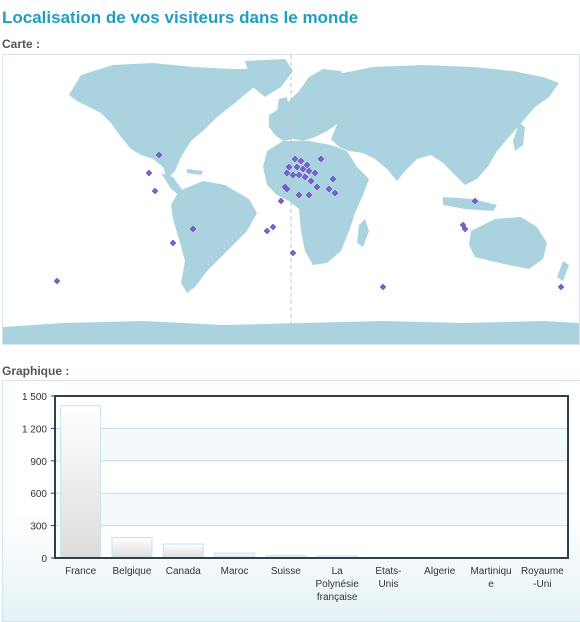 The height and width of the screenshot is (622, 580). Describe the element at coordinates (21, 44) in the screenshot. I see `map-section-label: Carte :` at that location.